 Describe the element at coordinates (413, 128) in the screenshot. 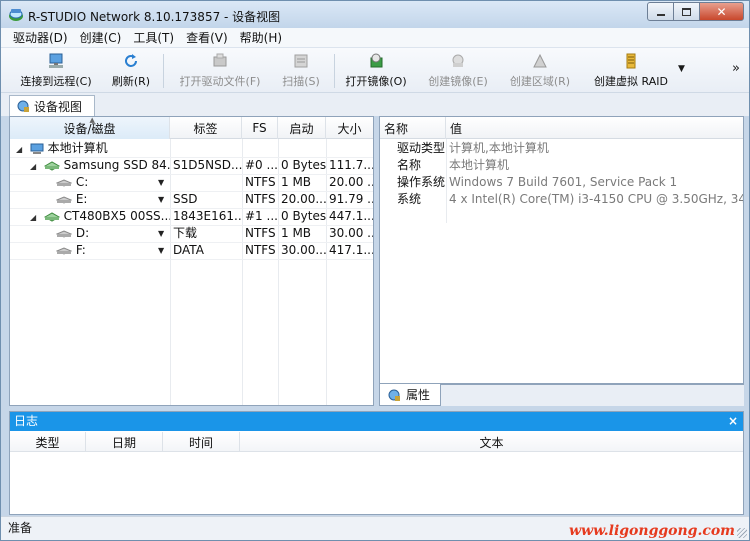

I see `col-prop-name: 名称` at that location.